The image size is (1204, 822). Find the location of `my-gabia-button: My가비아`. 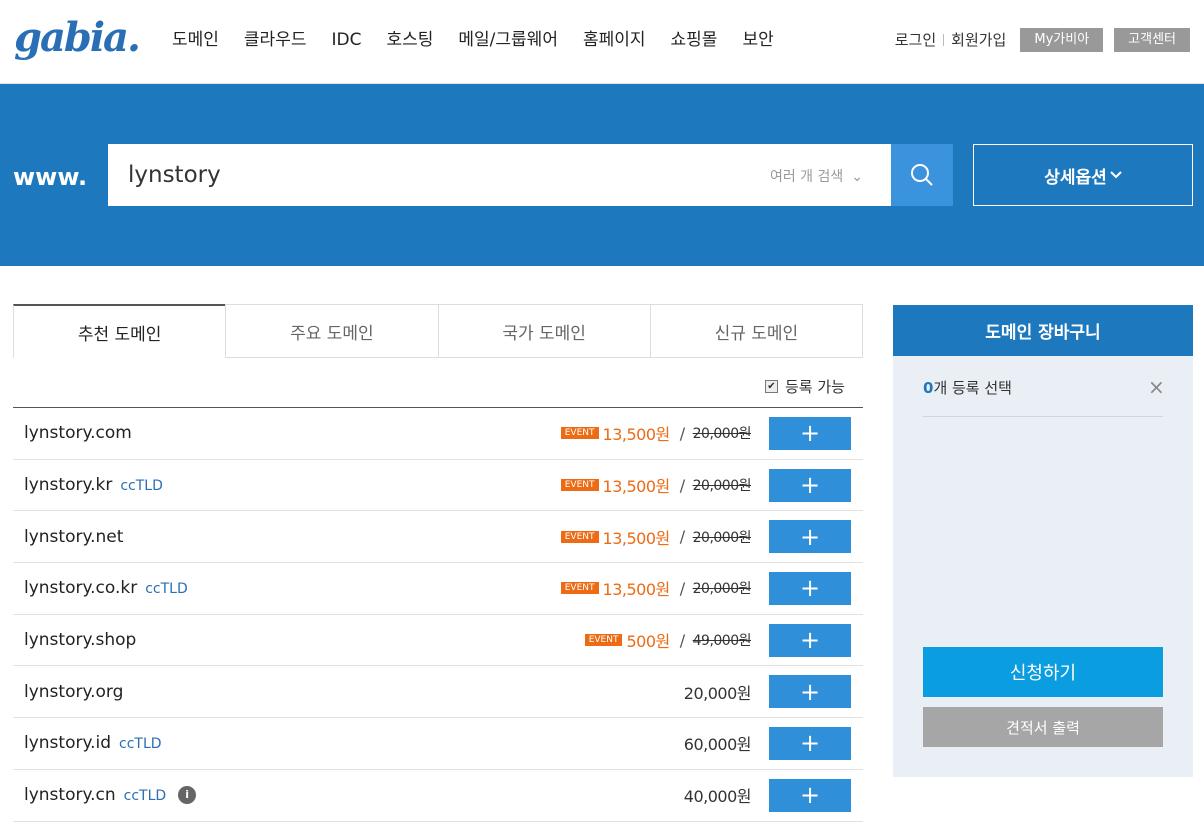

my-gabia-button: My가비아 is located at coordinates (1062, 40).